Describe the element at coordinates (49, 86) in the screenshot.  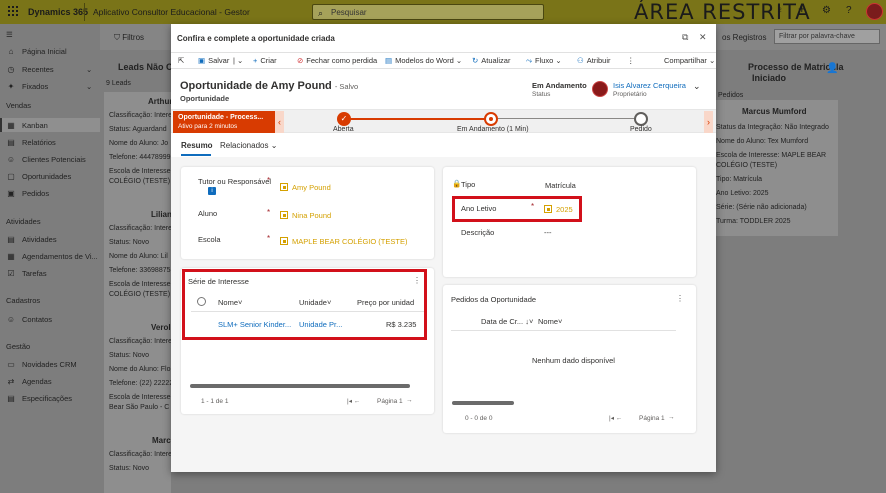
I see `sidebar-item-pinned: ✦ Fixados ⌄` at that location.